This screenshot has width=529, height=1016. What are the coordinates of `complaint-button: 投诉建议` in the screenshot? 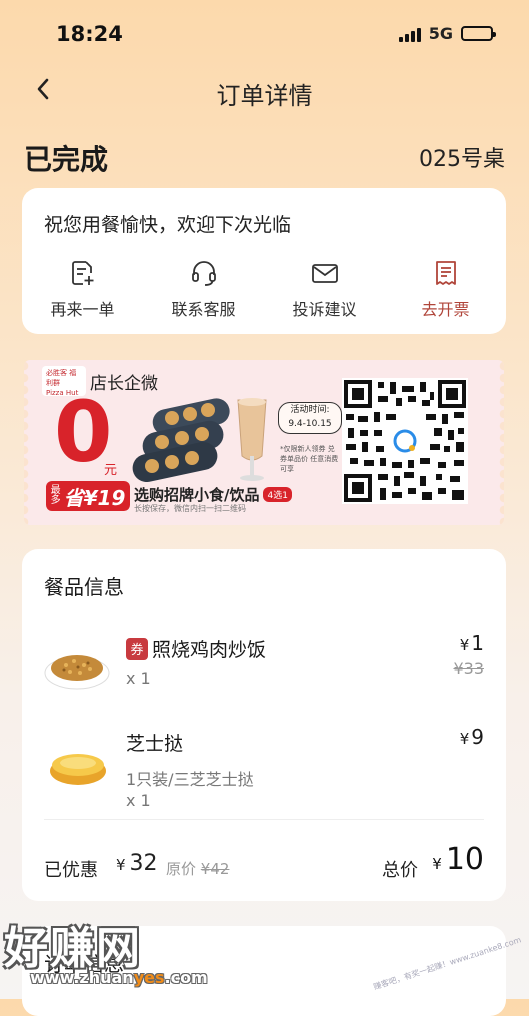 It's located at (324, 289).